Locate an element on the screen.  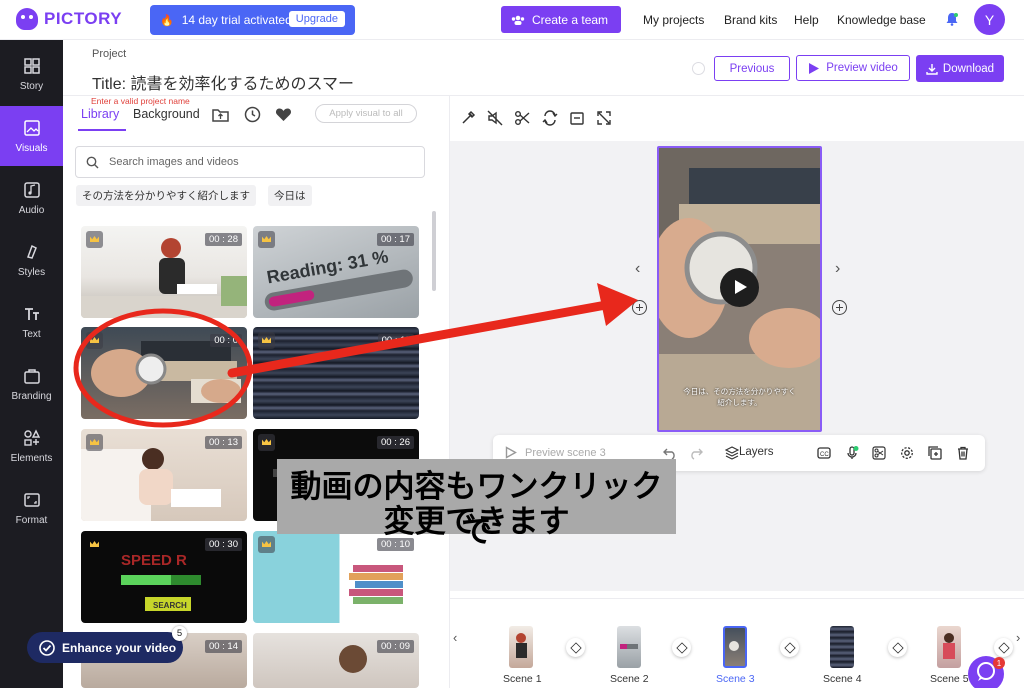
preview-scene-label: Preview scene 3 is located at coordinates (565, 452).